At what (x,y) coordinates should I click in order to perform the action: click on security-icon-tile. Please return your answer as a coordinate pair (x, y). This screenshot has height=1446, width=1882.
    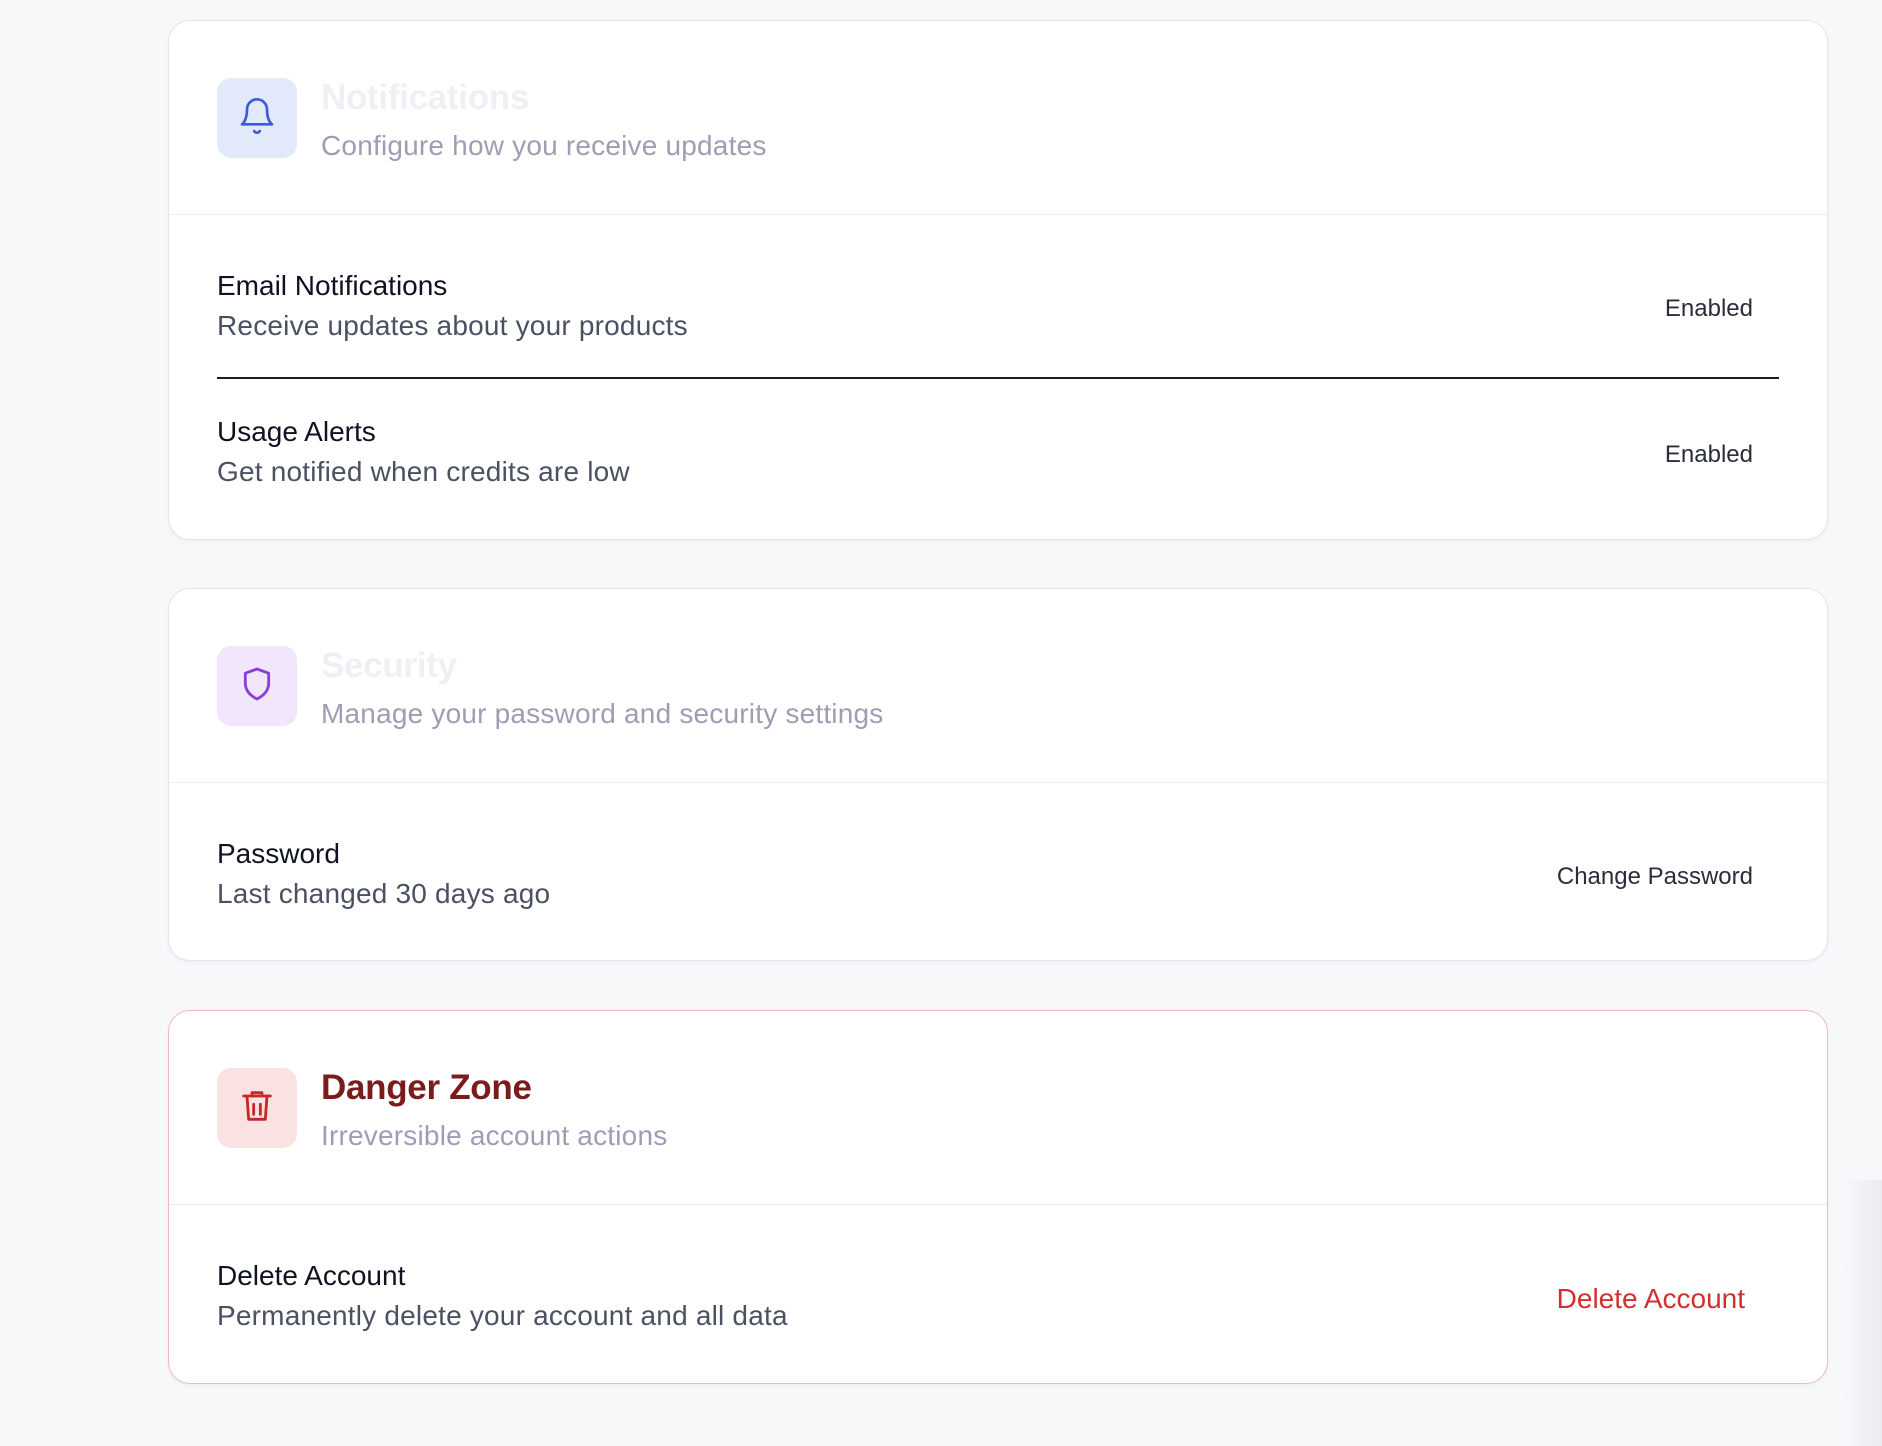
    Looking at the image, I should click on (257, 686).